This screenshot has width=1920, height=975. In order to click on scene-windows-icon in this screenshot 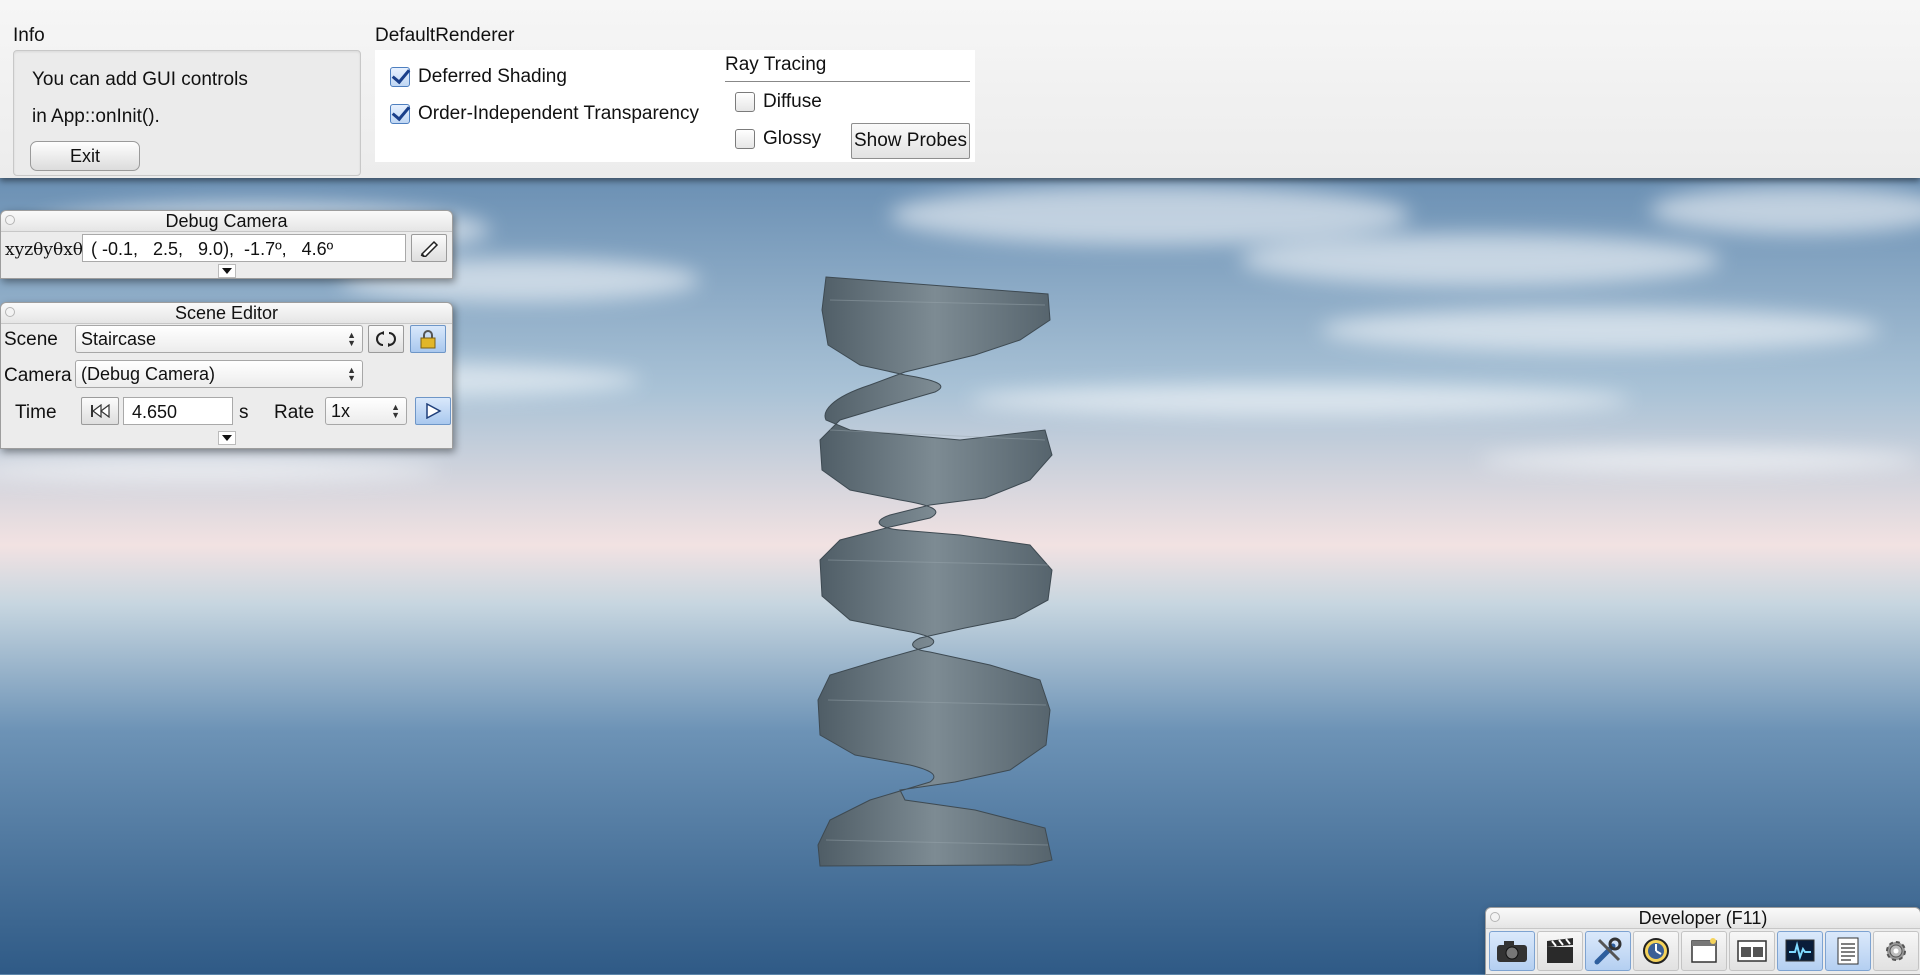, I will do `click(1752, 951)`.